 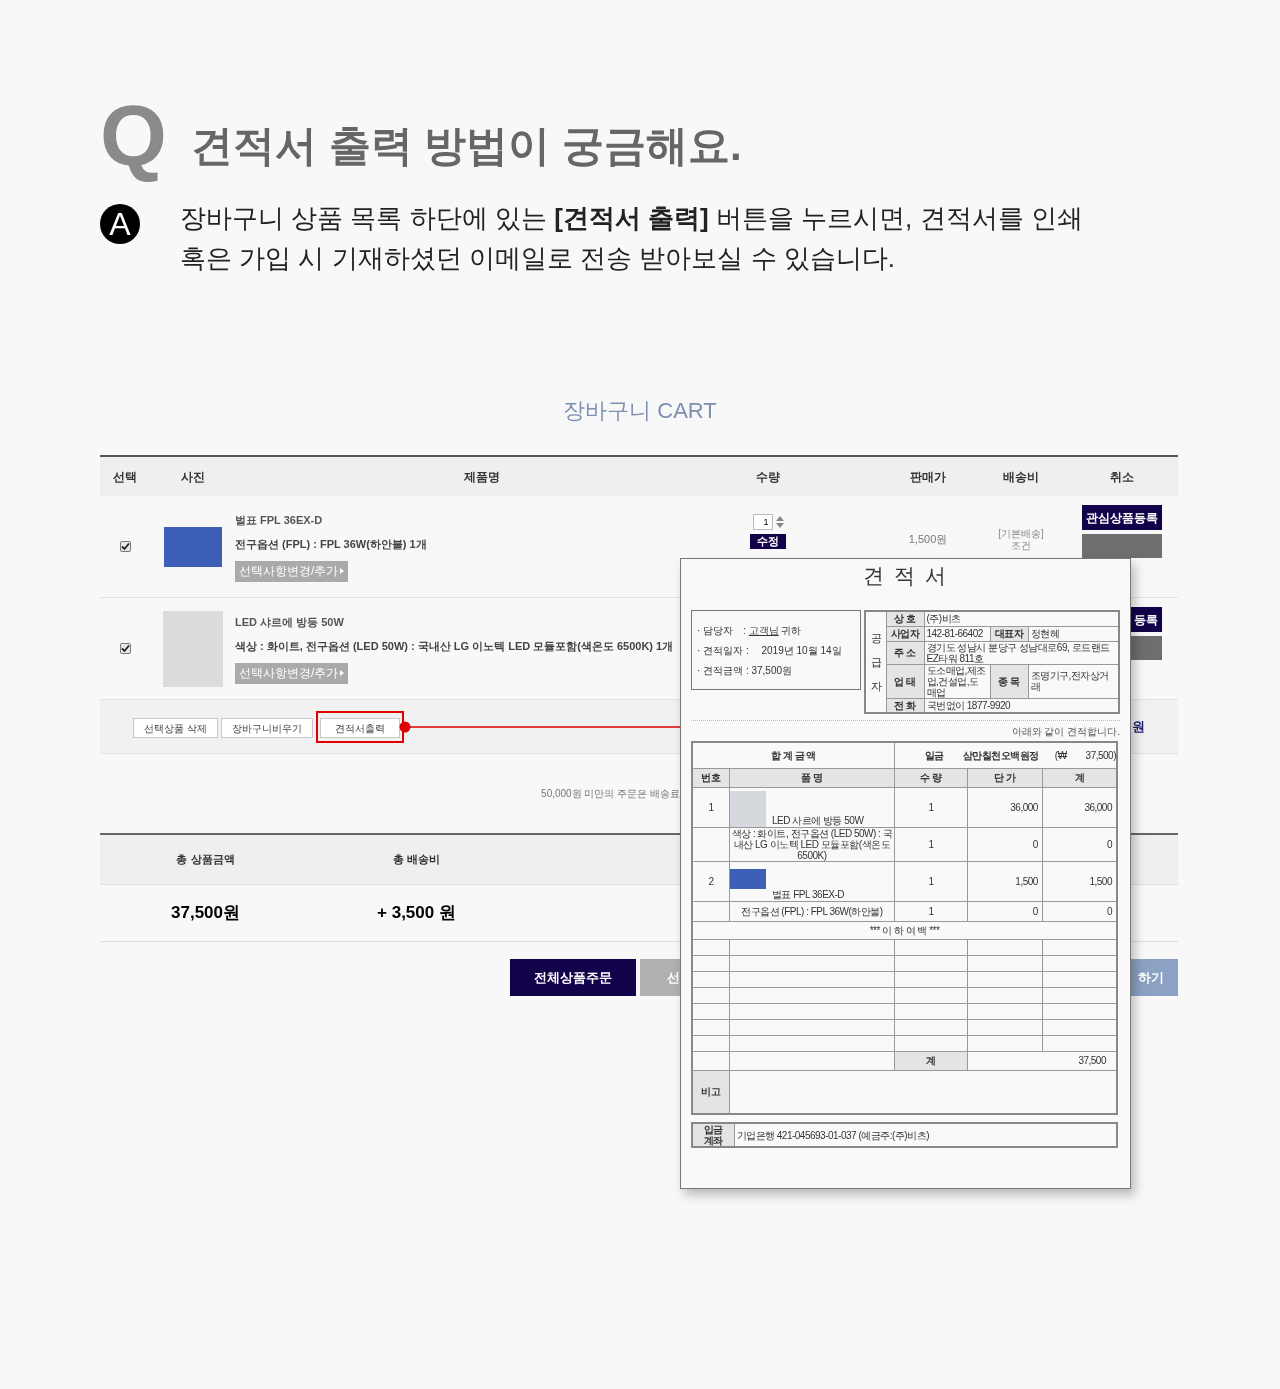 I want to click on action-button: 견적서출력, so click(x=359, y=728).